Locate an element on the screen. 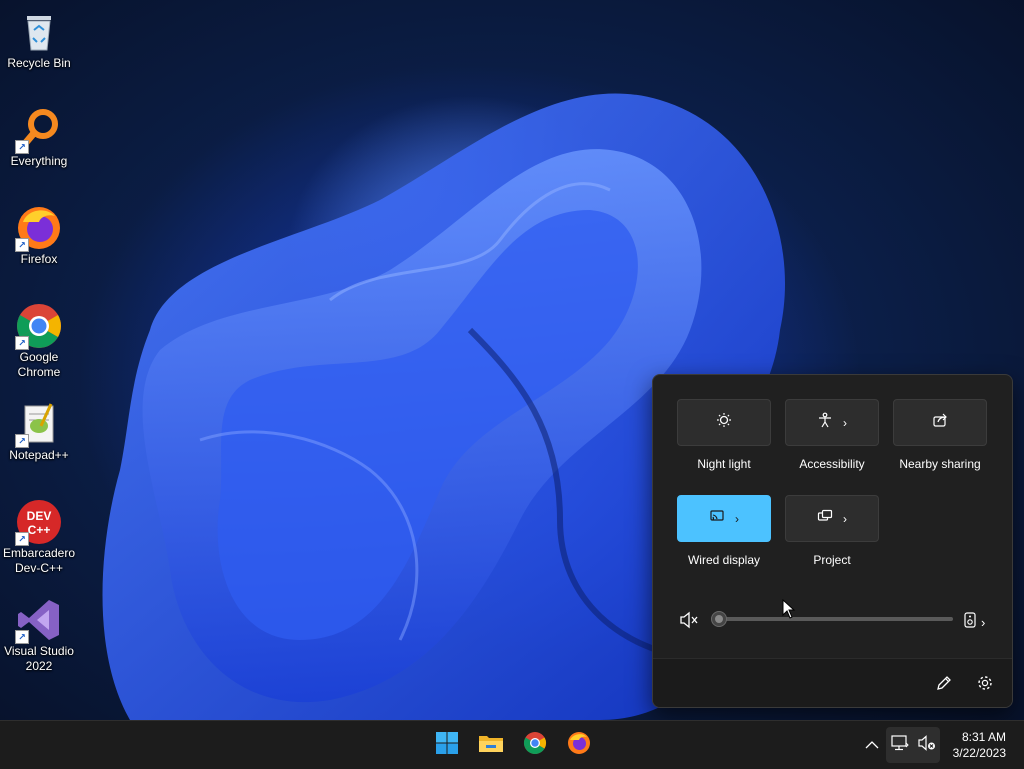  devcpp-icon: DEV C++ ↗ is located at coordinates (39, 522).